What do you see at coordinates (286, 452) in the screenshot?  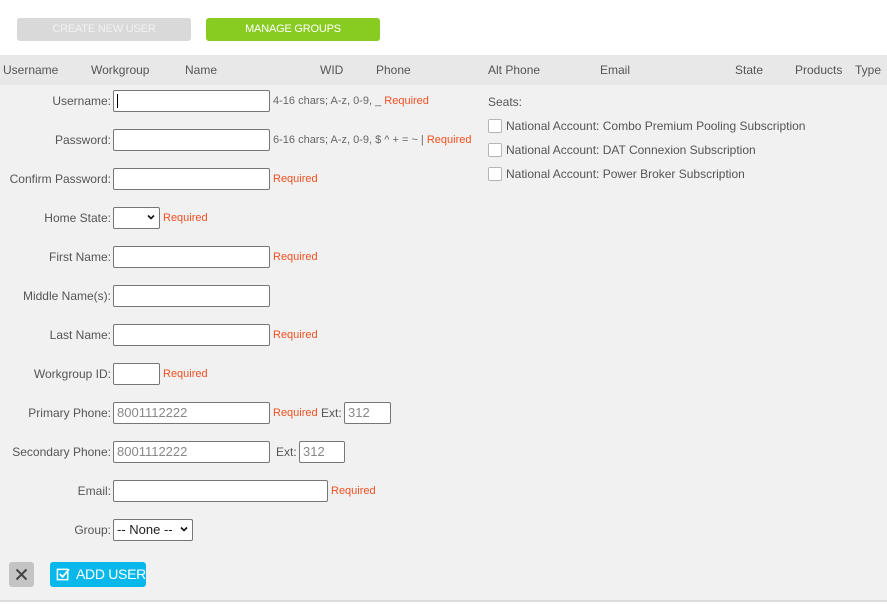 I see `secondary-phone-ext-label: Ext:` at bounding box center [286, 452].